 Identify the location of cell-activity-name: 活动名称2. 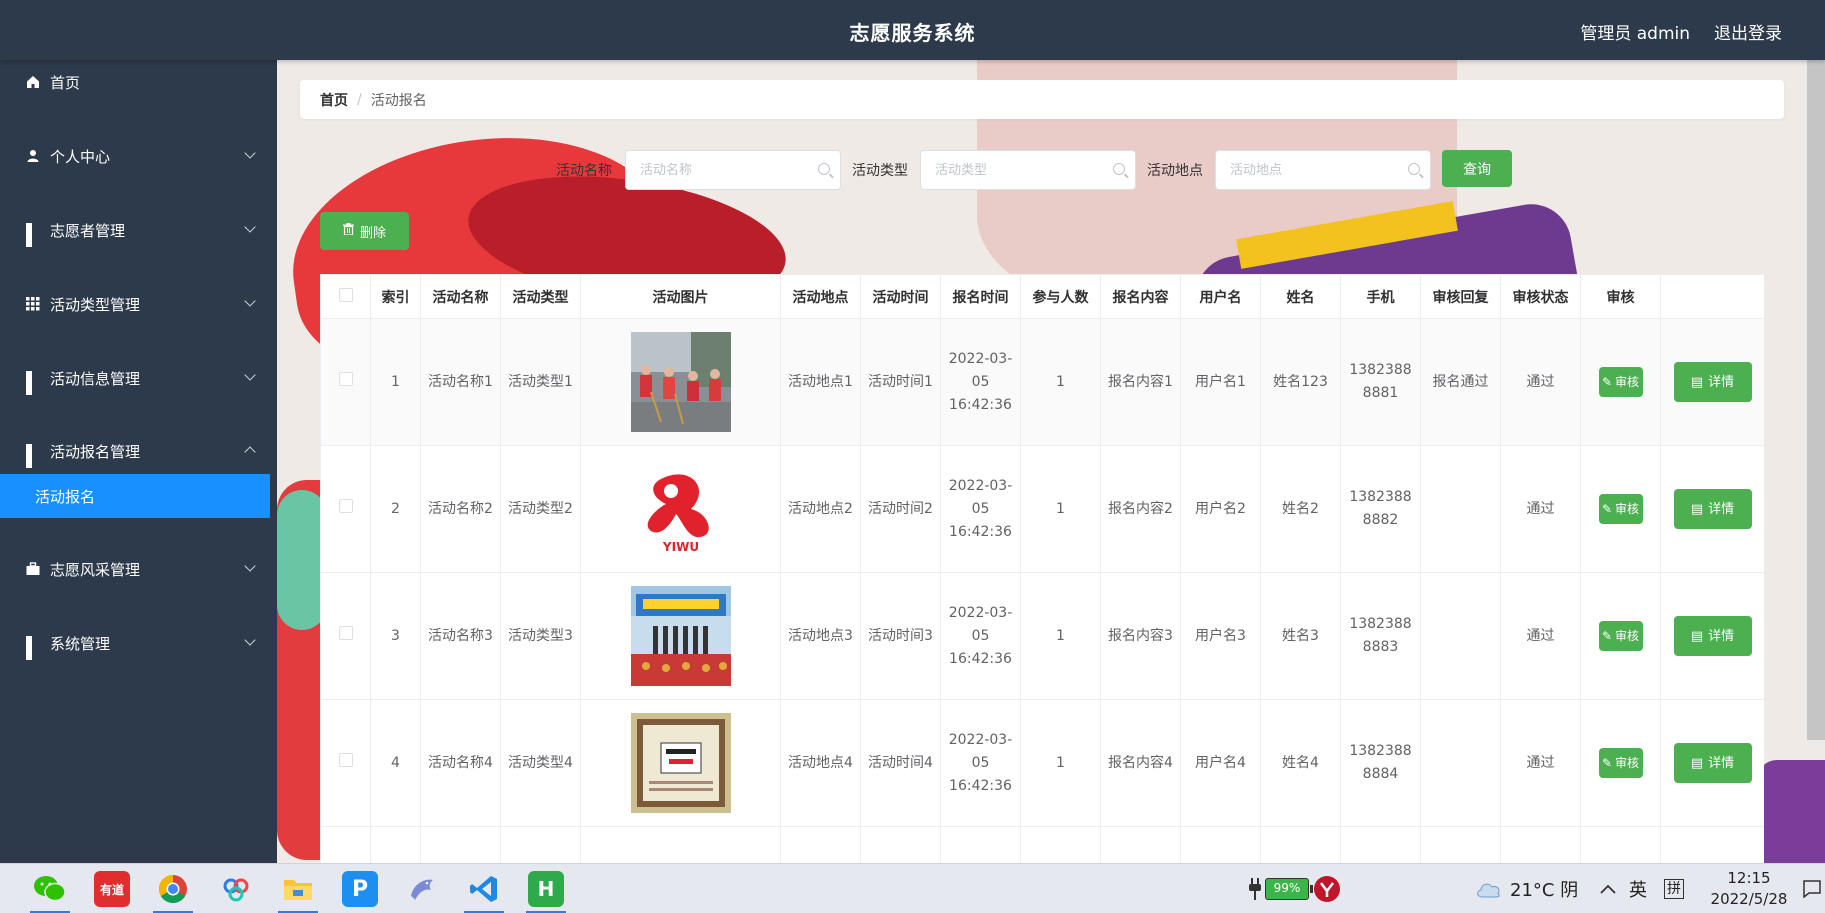
(460, 509).